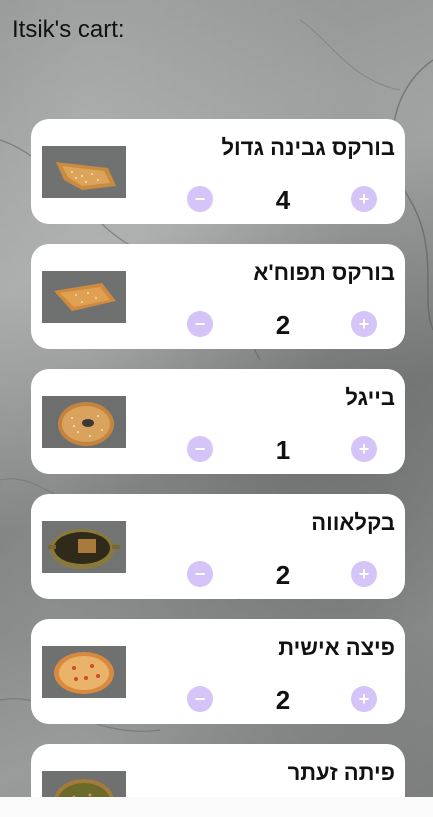 This screenshot has height=817, width=433. Describe the element at coordinates (218, 546) in the screenshot. I see `cart-item: בקלאווה − 2 +` at that location.